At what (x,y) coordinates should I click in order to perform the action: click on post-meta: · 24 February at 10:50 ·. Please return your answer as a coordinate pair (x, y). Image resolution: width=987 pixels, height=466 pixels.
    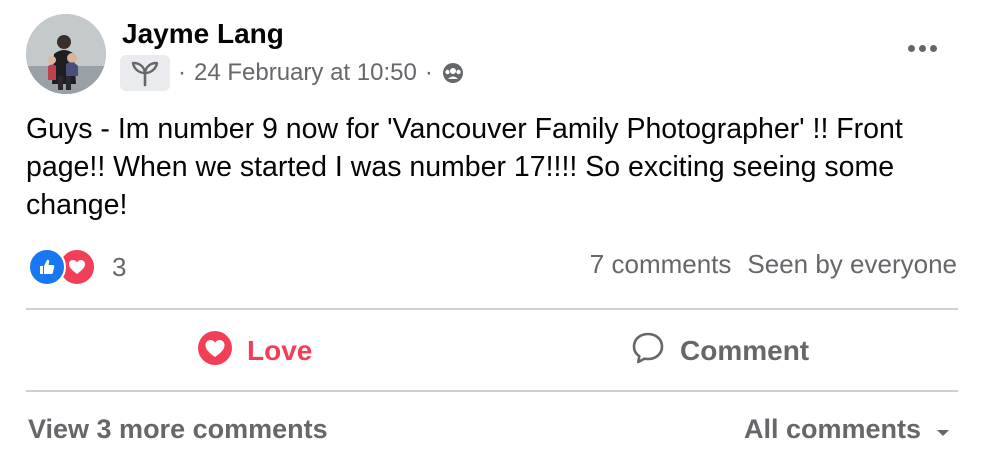
    Looking at the image, I should click on (292, 73).